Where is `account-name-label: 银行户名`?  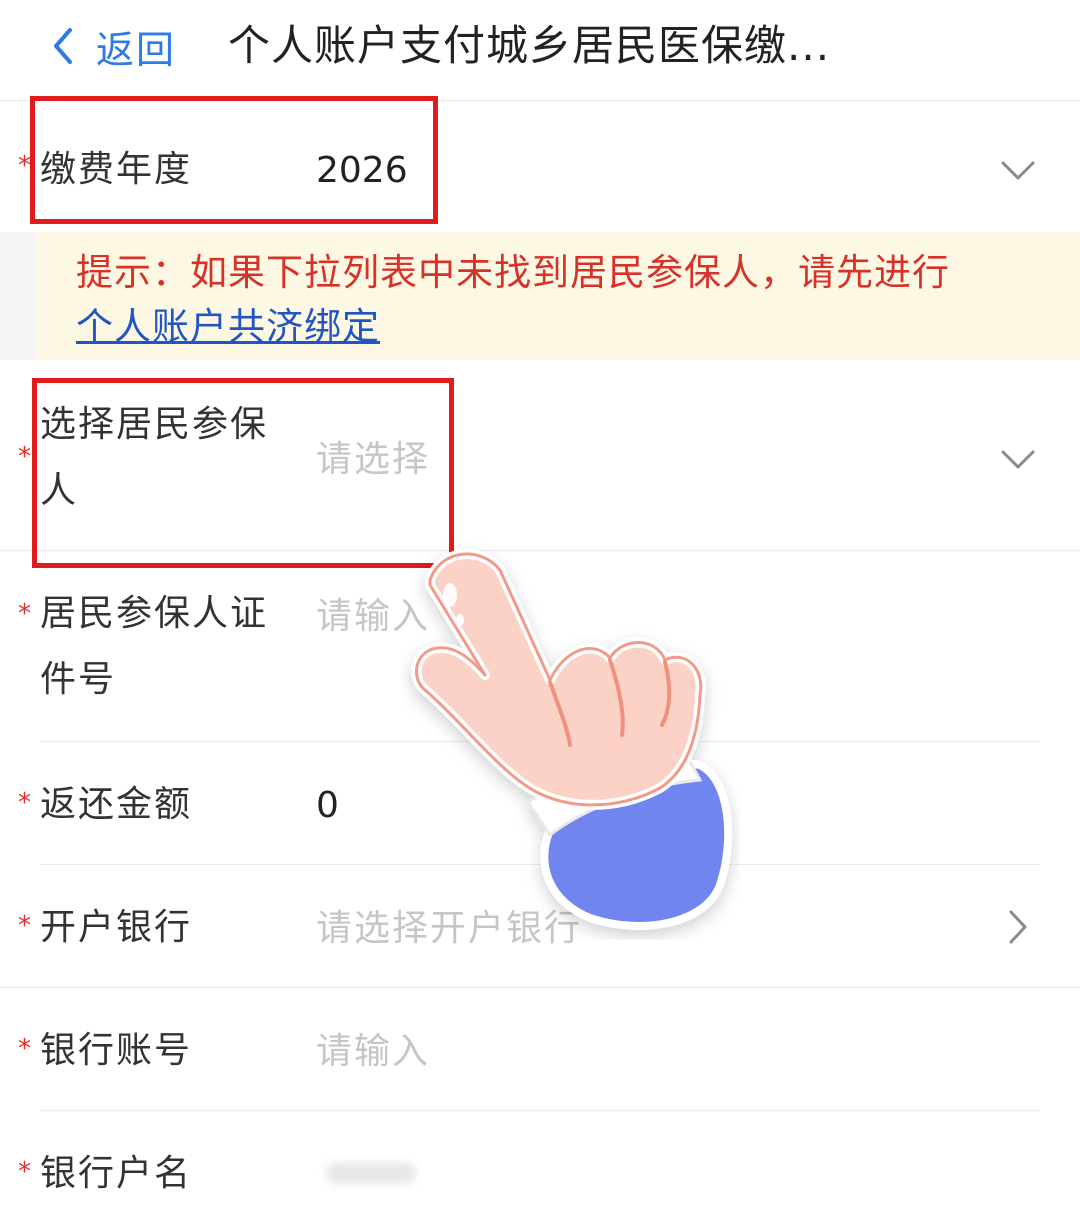
account-name-label: 银行户名 is located at coordinates (116, 1173).